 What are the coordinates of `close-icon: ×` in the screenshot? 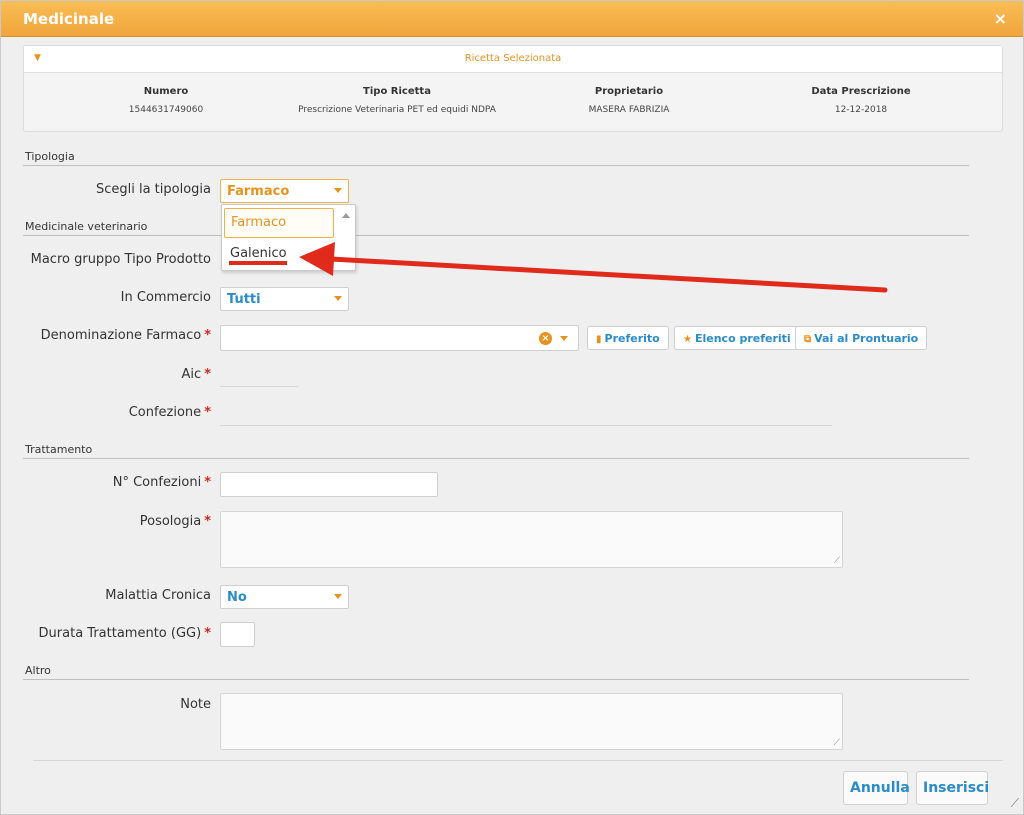 It's located at (1000, 18).